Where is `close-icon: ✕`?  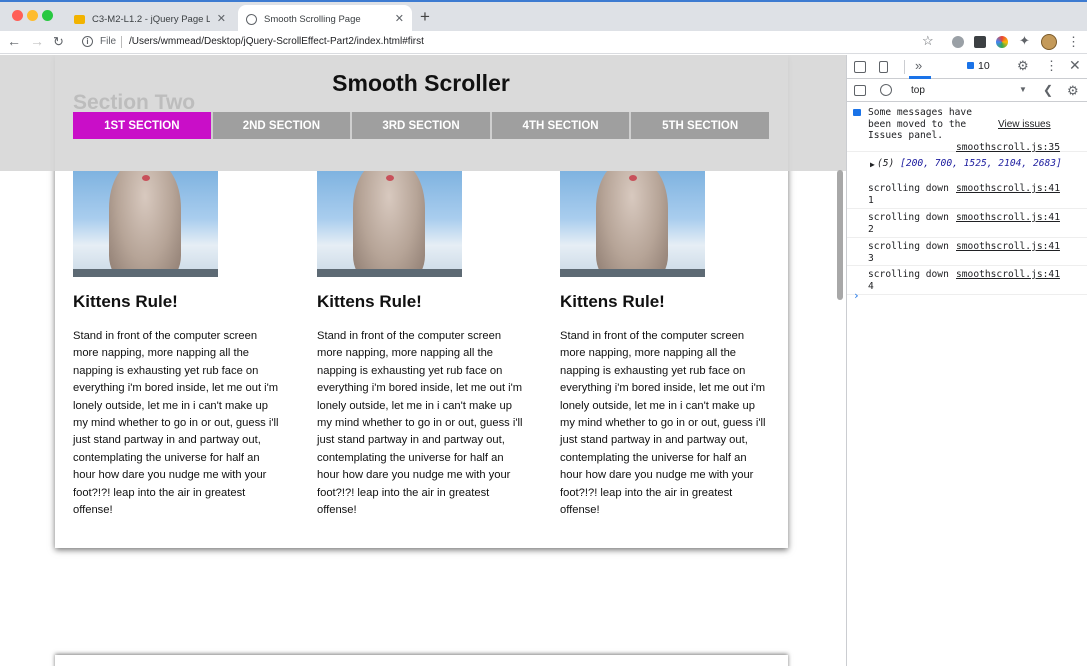
close-icon: ✕ is located at coordinates (1075, 65).